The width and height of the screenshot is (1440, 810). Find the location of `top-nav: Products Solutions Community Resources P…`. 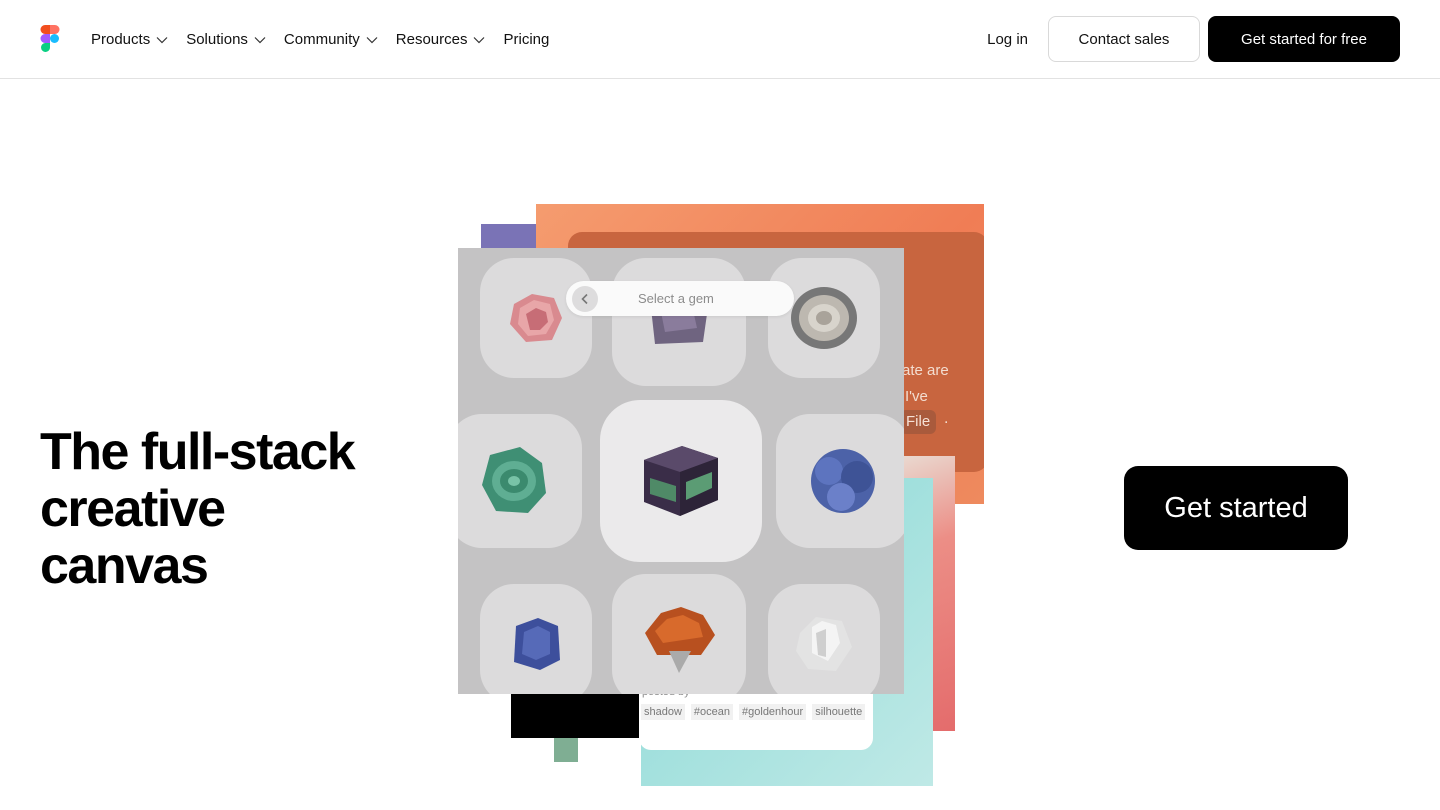

top-nav: Products Solutions Community Resources P… is located at coordinates (720, 39).